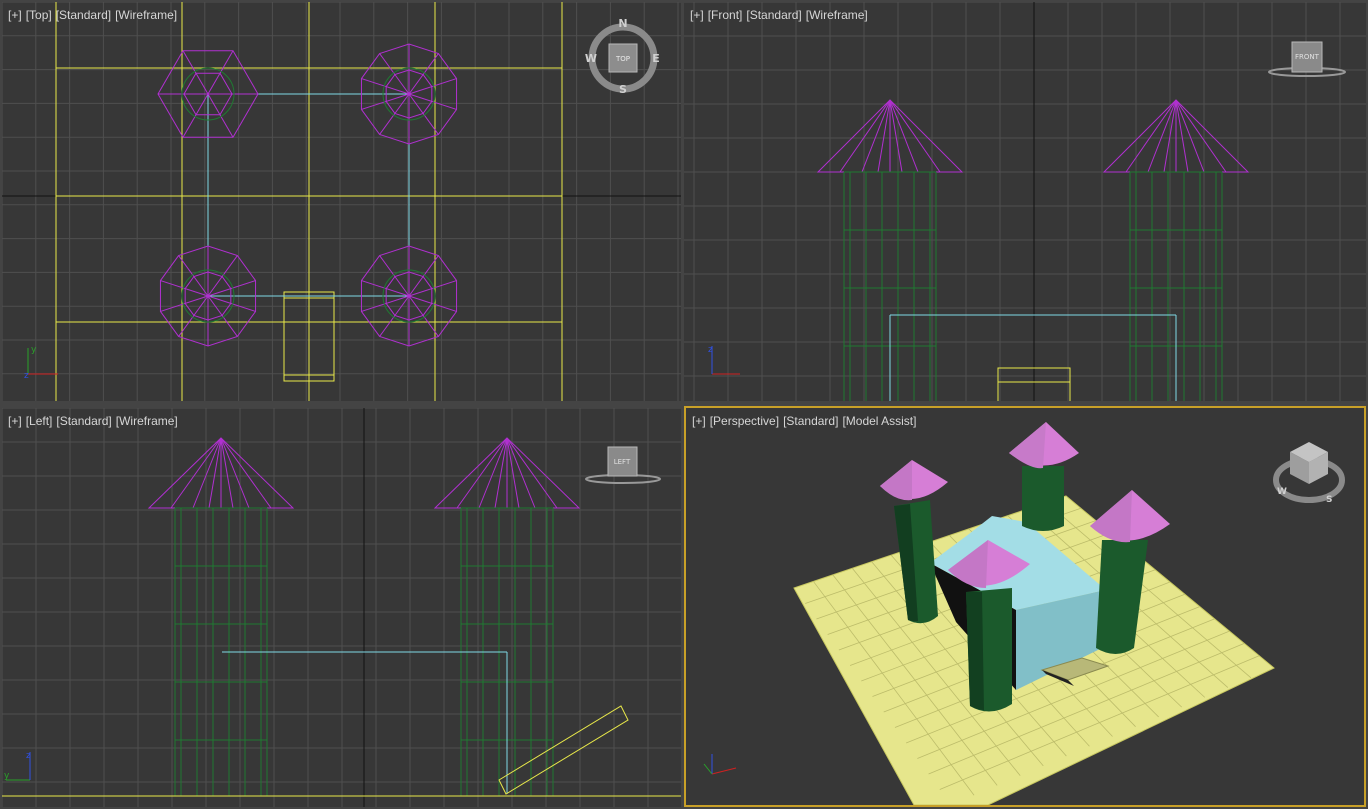 This screenshot has height=809, width=1368. I want to click on viewport-label-perspective: [+] [Perspective] [Standard] [Model Assist], so click(806, 421).